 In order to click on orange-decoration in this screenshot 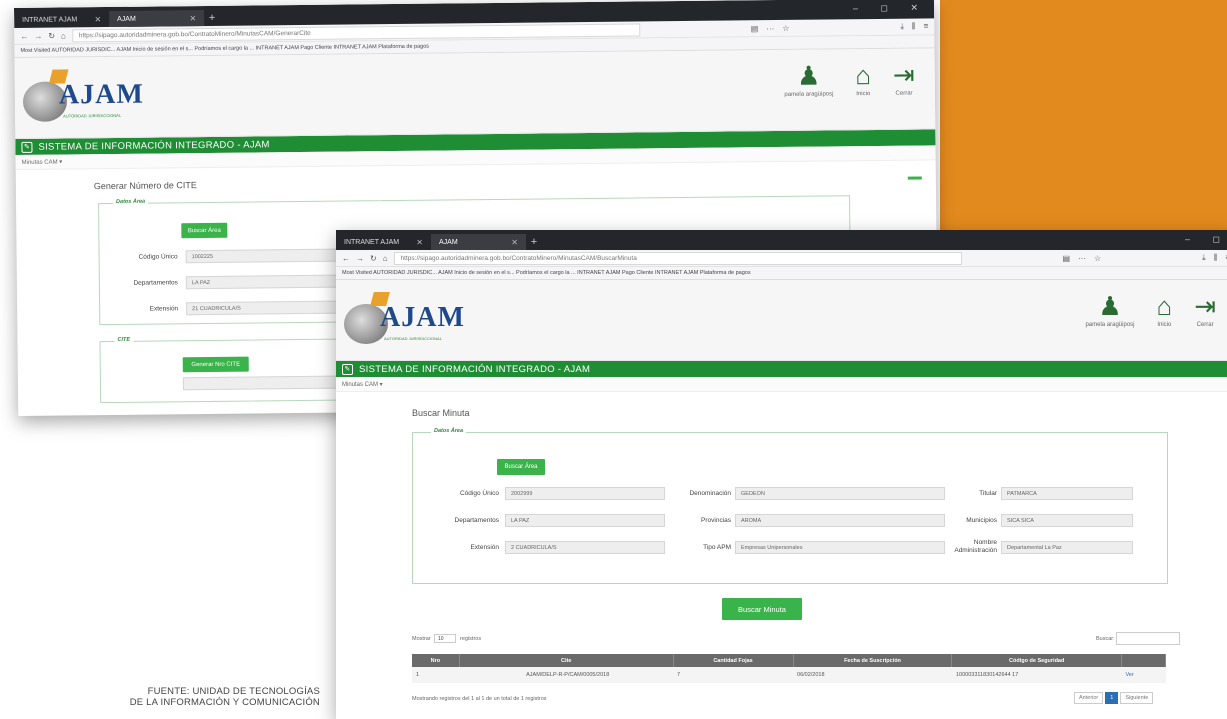, I will do `click(1083, 117)`.